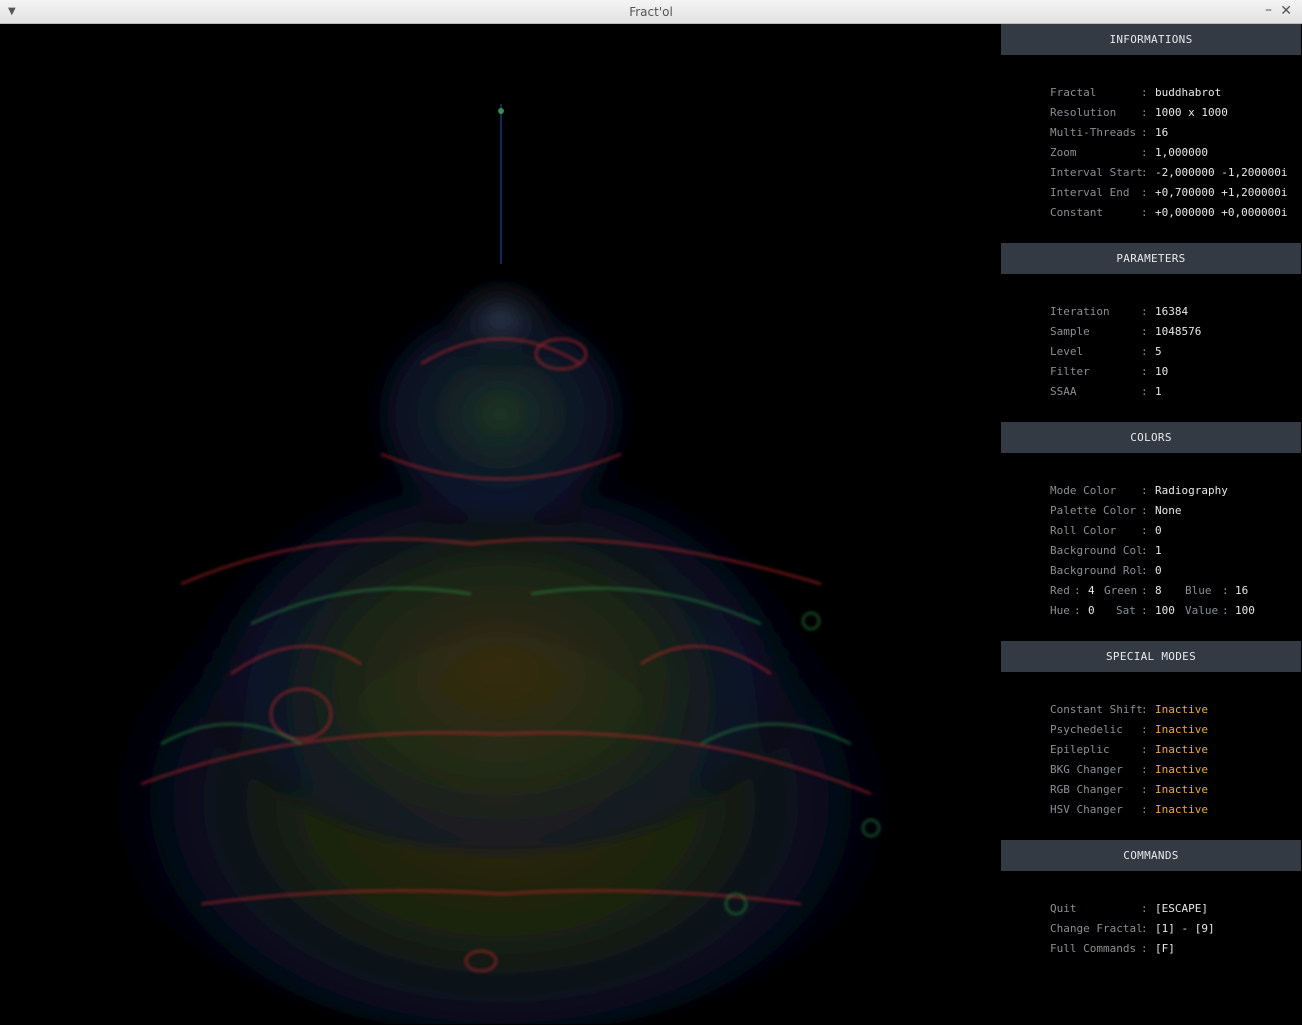 This screenshot has width=1302, height=1025. Describe the element at coordinates (1172, 311) in the screenshot. I see `row-value: 16384` at that location.